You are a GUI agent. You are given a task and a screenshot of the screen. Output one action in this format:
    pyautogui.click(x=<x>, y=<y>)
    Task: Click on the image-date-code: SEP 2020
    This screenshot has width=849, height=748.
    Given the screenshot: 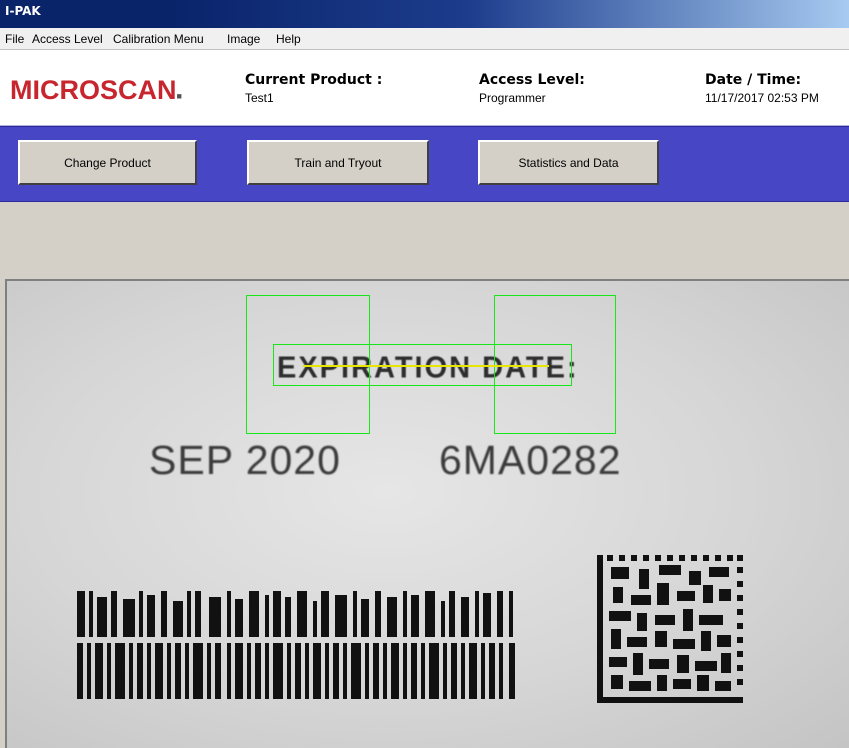 What is the action you would take?
    pyautogui.click(x=245, y=460)
    